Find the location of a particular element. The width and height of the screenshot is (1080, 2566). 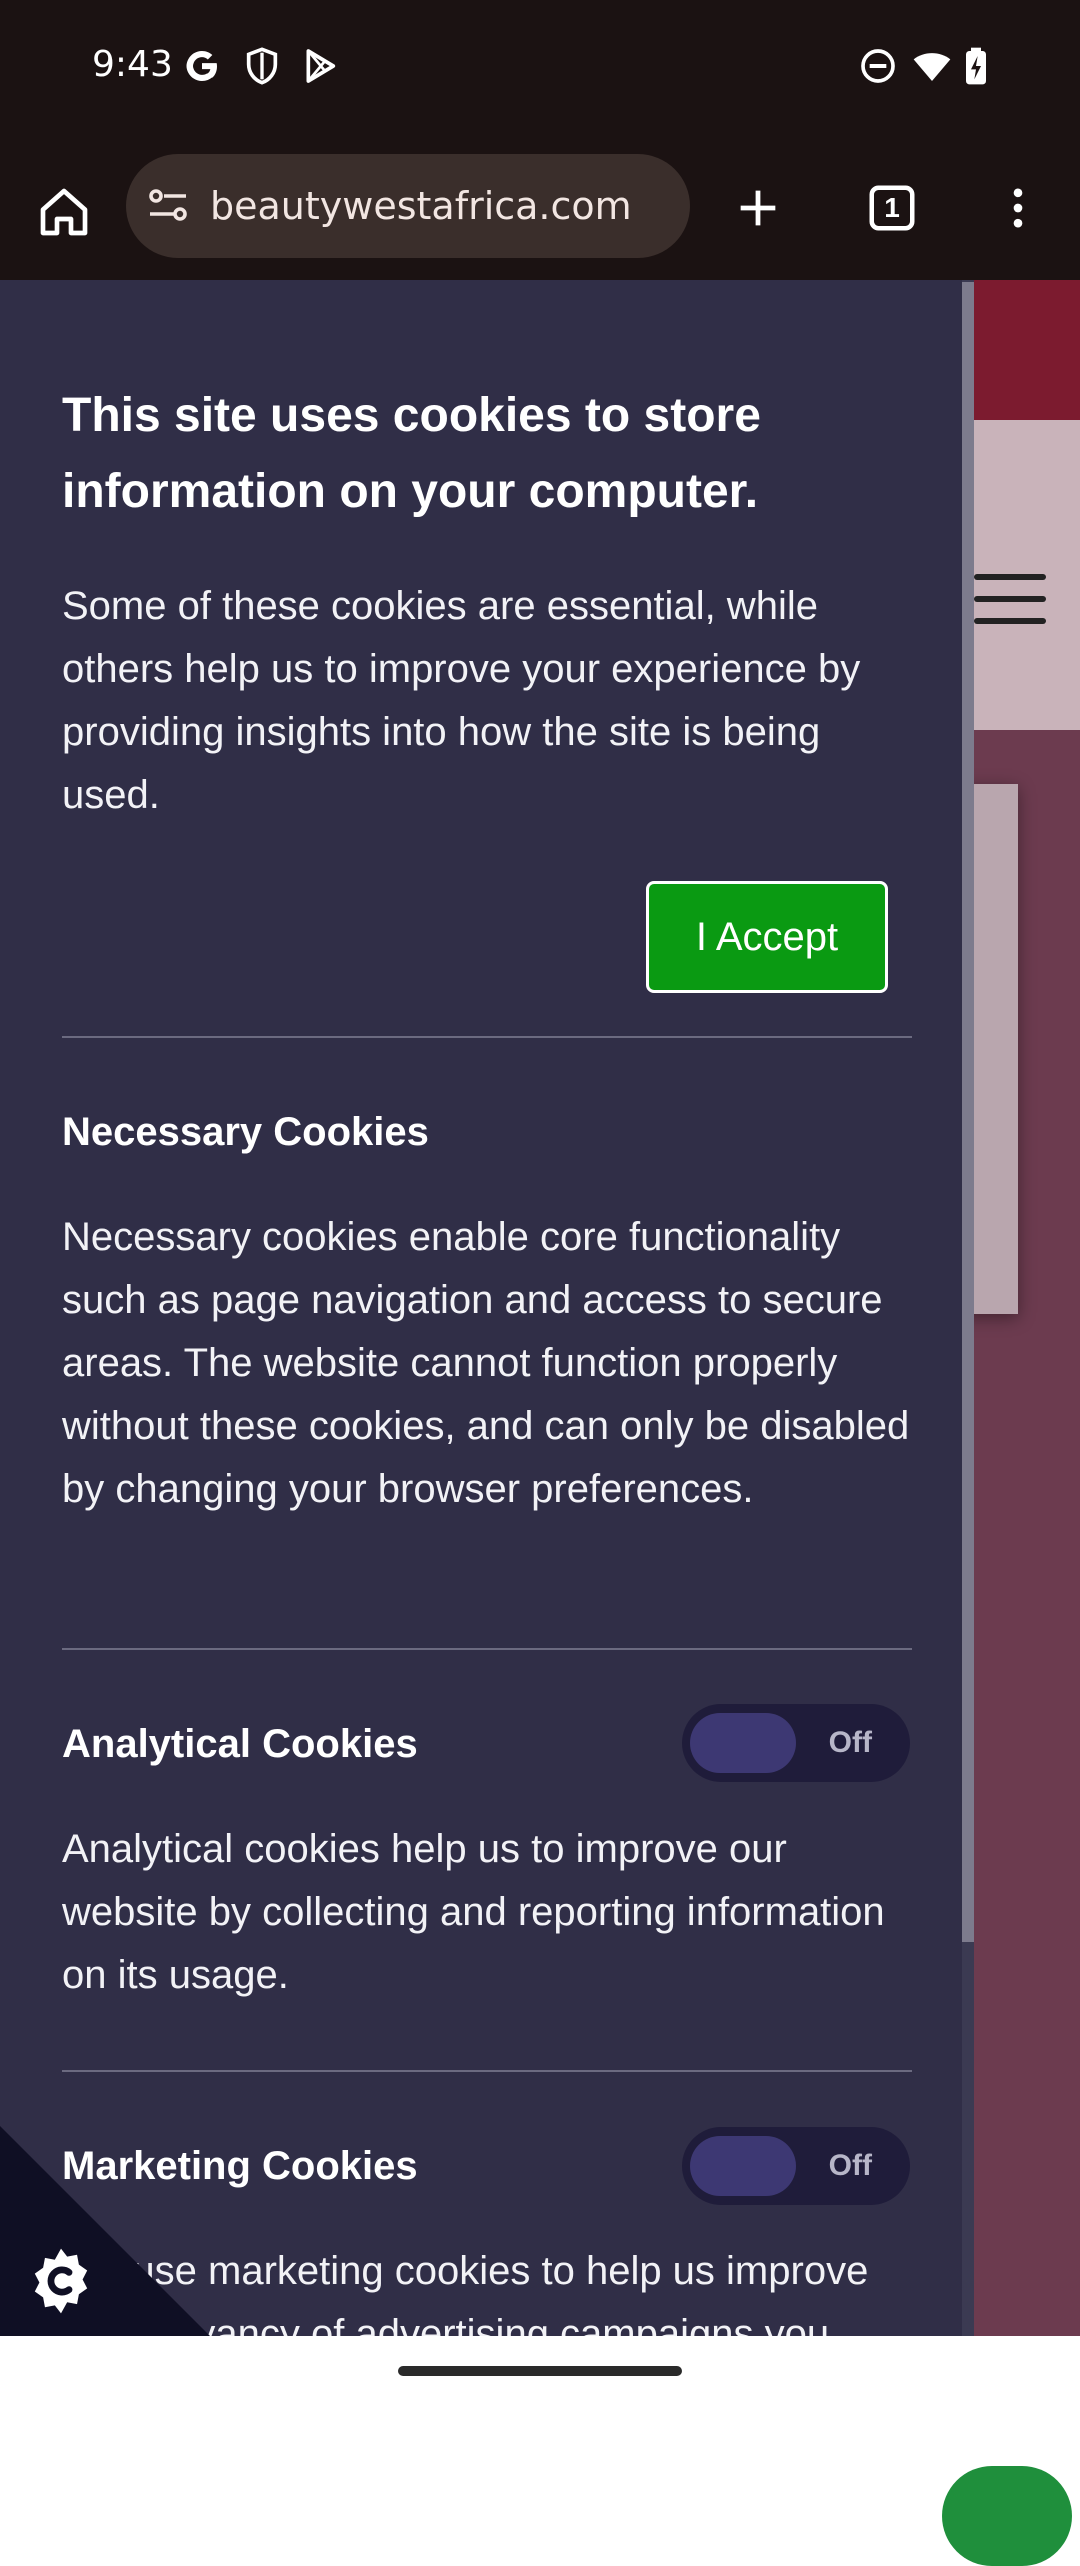

wifi-icon is located at coordinates (932, 67).